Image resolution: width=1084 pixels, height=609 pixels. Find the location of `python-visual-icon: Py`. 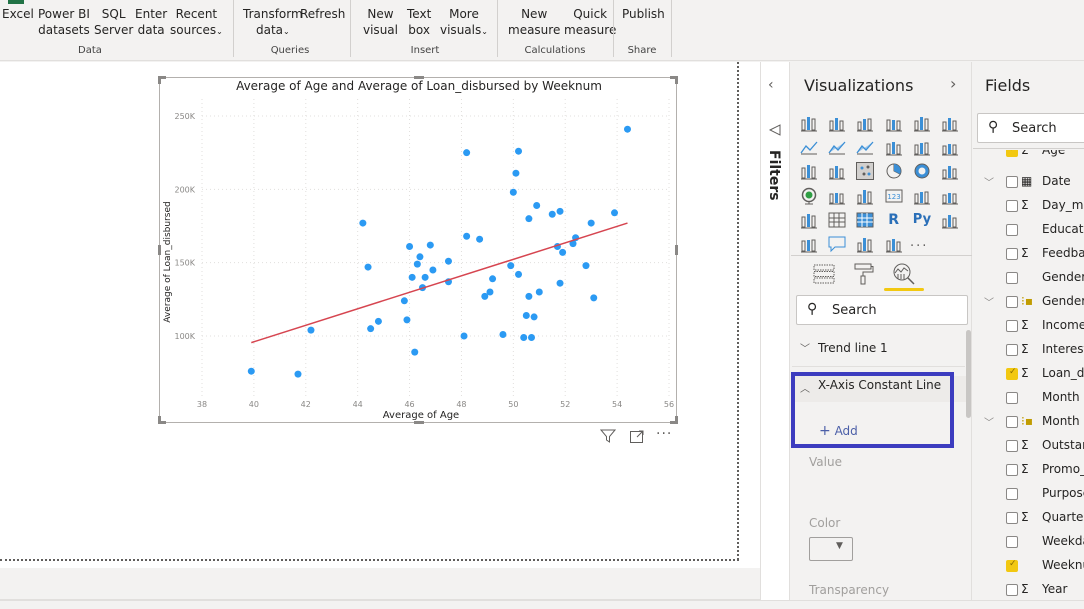

python-visual-icon: Py is located at coordinates (922, 220).